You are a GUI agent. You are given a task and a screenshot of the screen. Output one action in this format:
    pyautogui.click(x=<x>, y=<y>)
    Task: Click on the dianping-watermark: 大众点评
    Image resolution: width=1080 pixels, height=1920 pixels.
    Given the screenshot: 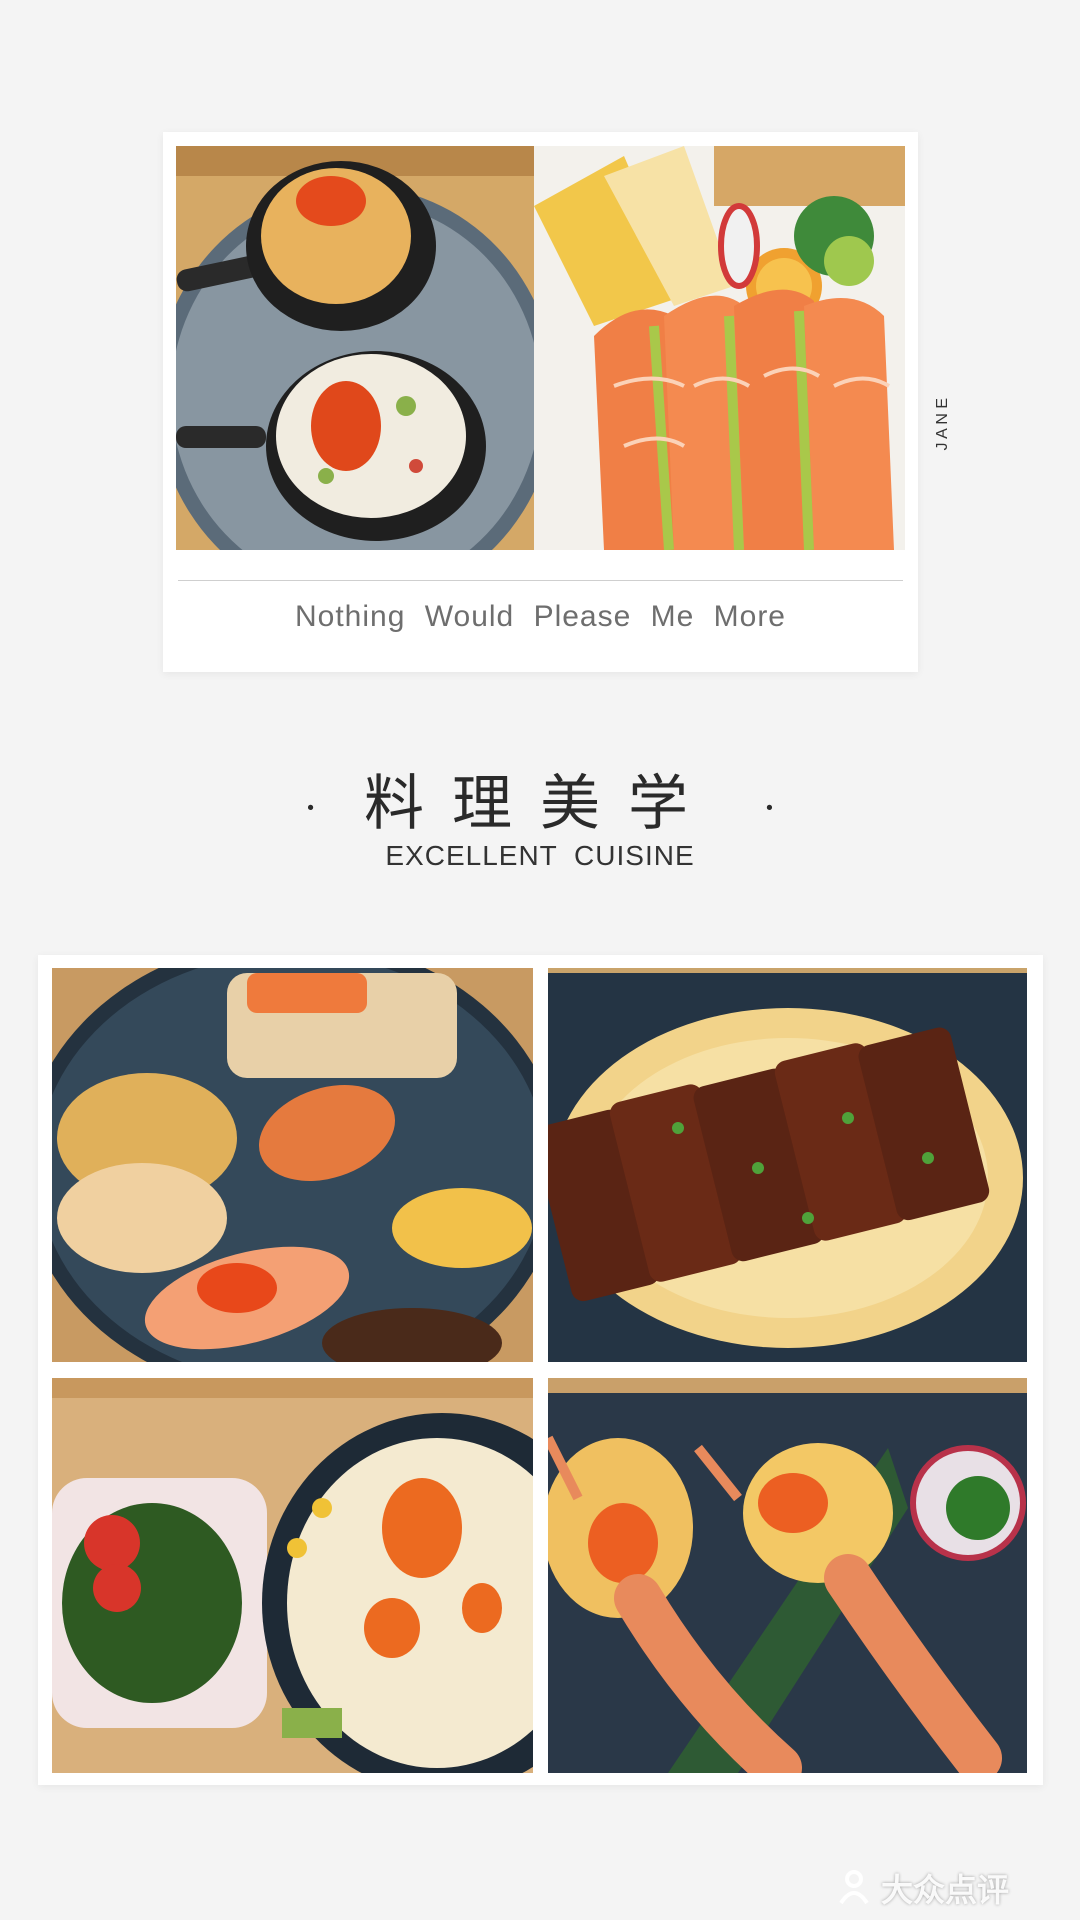 What is the action you would take?
    pyautogui.click(x=950, y=1888)
    